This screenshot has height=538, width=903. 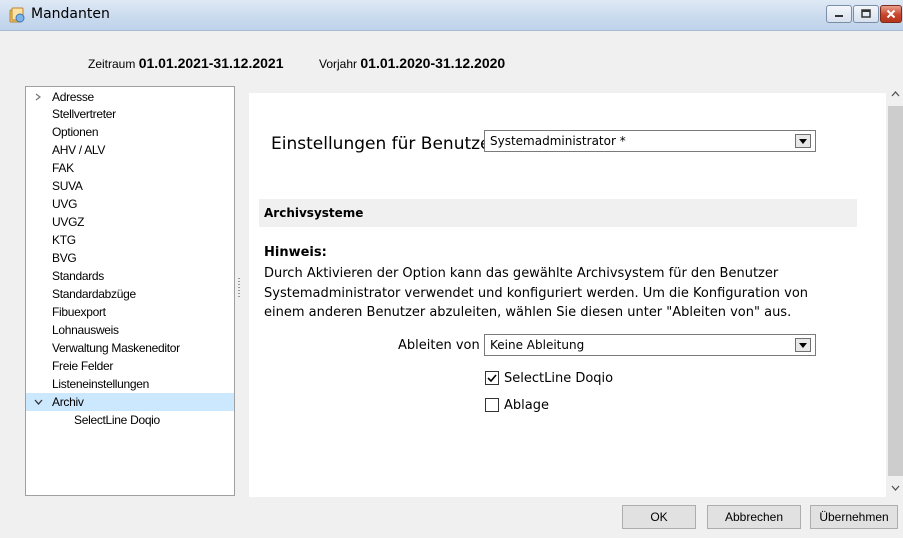 I want to click on tree-item-standards: Standards, so click(x=130, y=276).